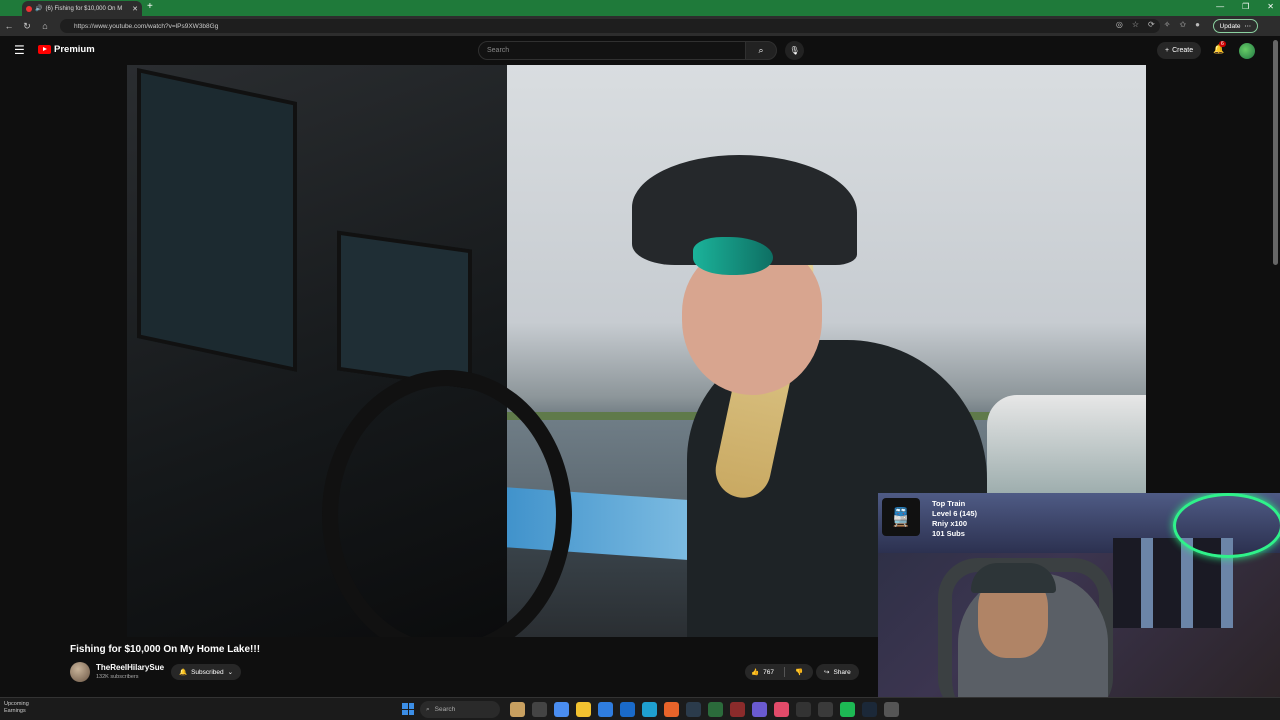 Image resolution: width=1280 pixels, height=720 pixels. What do you see at coordinates (733, 256) in the screenshot?
I see `video-scene-sunglasses` at bounding box center [733, 256].